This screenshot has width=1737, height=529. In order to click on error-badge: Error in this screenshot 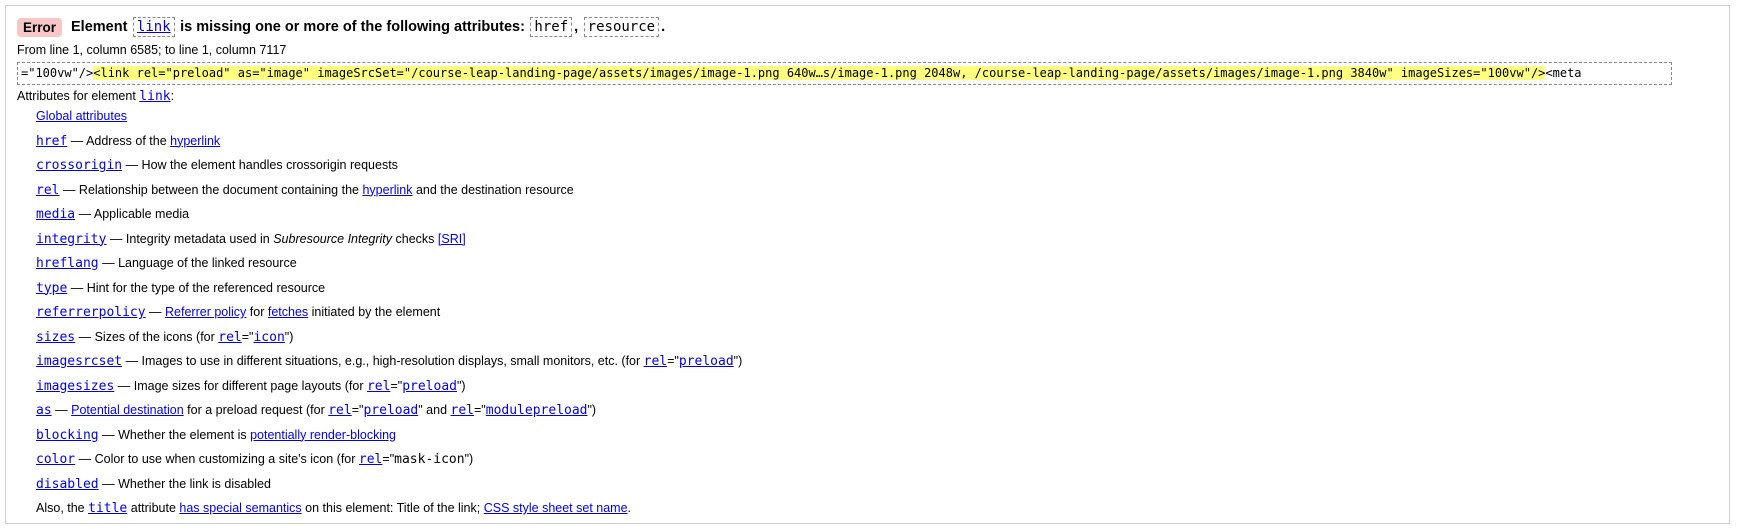, I will do `click(40, 27)`.